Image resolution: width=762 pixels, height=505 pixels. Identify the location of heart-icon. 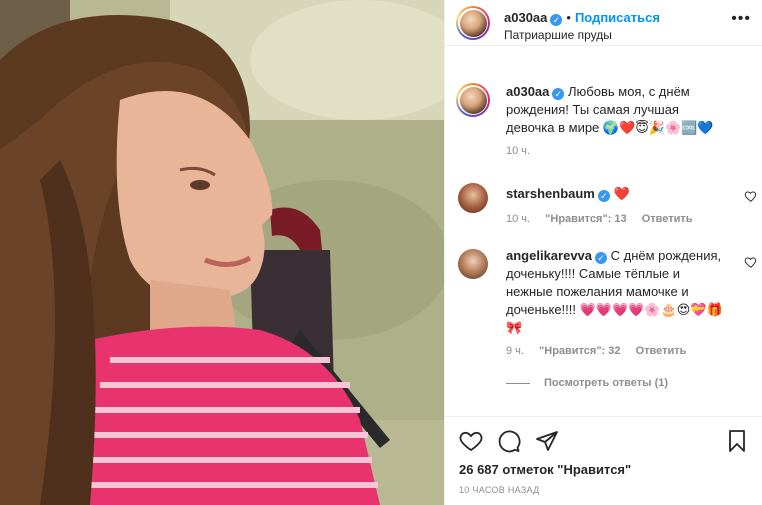
(471, 441).